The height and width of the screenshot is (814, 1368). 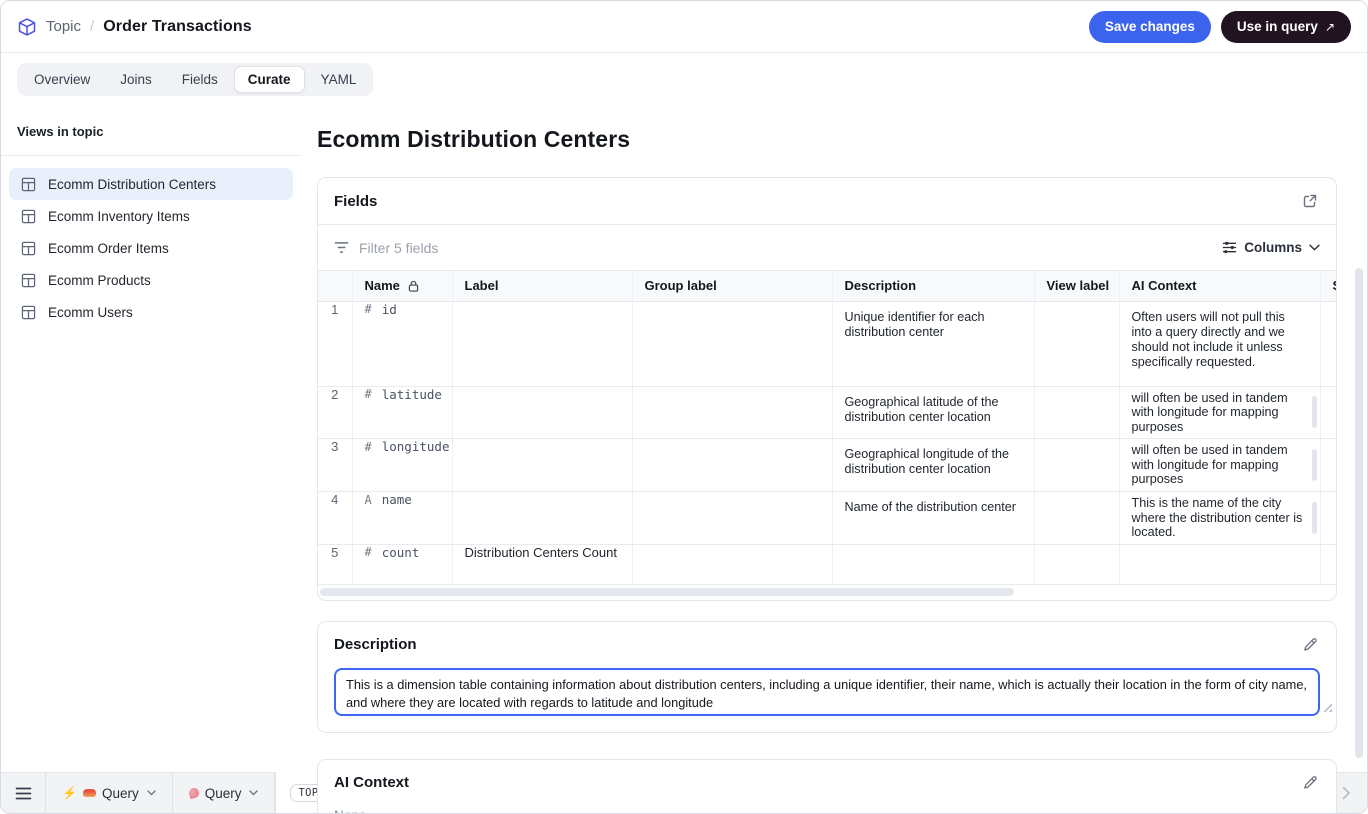 I want to click on footer-tab-query-2: Query, so click(x=224, y=793).